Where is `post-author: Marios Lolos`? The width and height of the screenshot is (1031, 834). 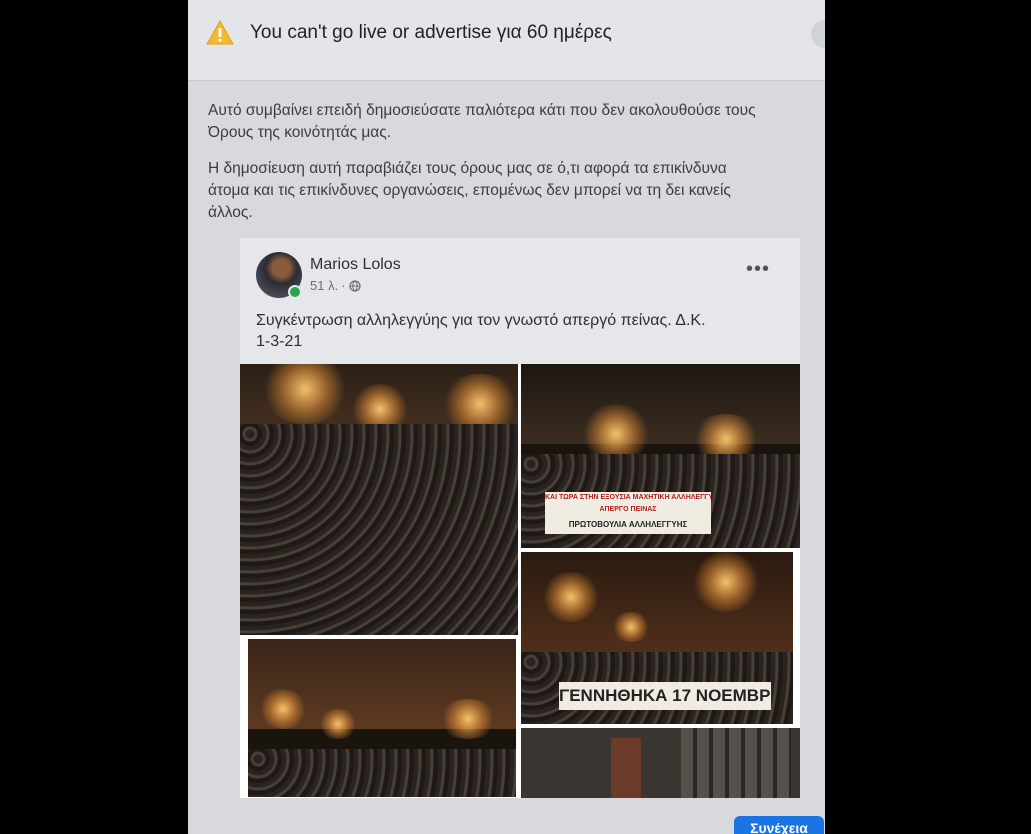
post-author: Marios Lolos is located at coordinates (355, 265).